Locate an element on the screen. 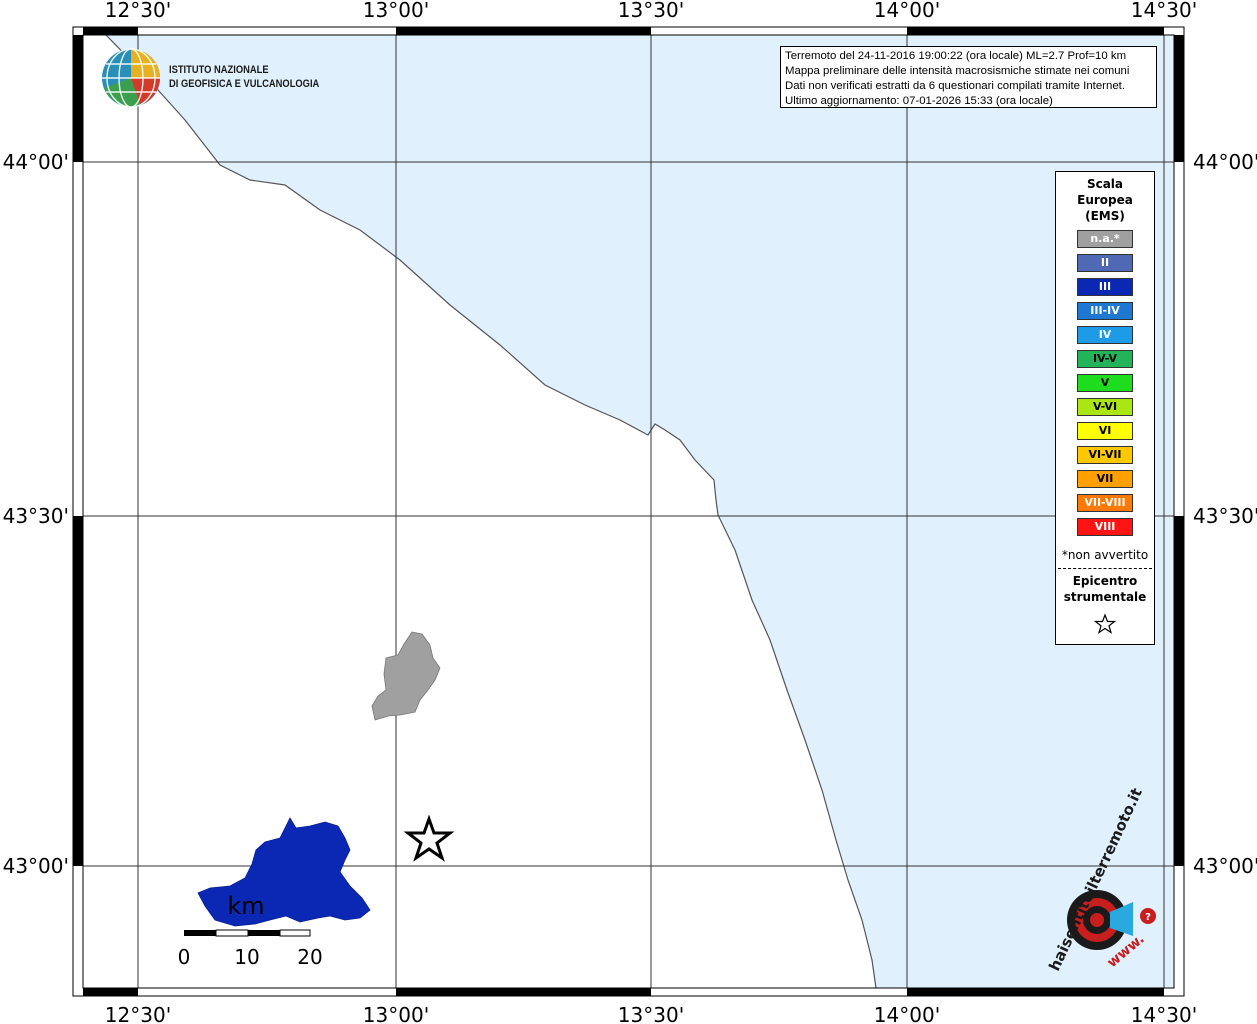 This screenshot has height=1024, width=1257. legend-swatch: VIII is located at coordinates (1105, 527).